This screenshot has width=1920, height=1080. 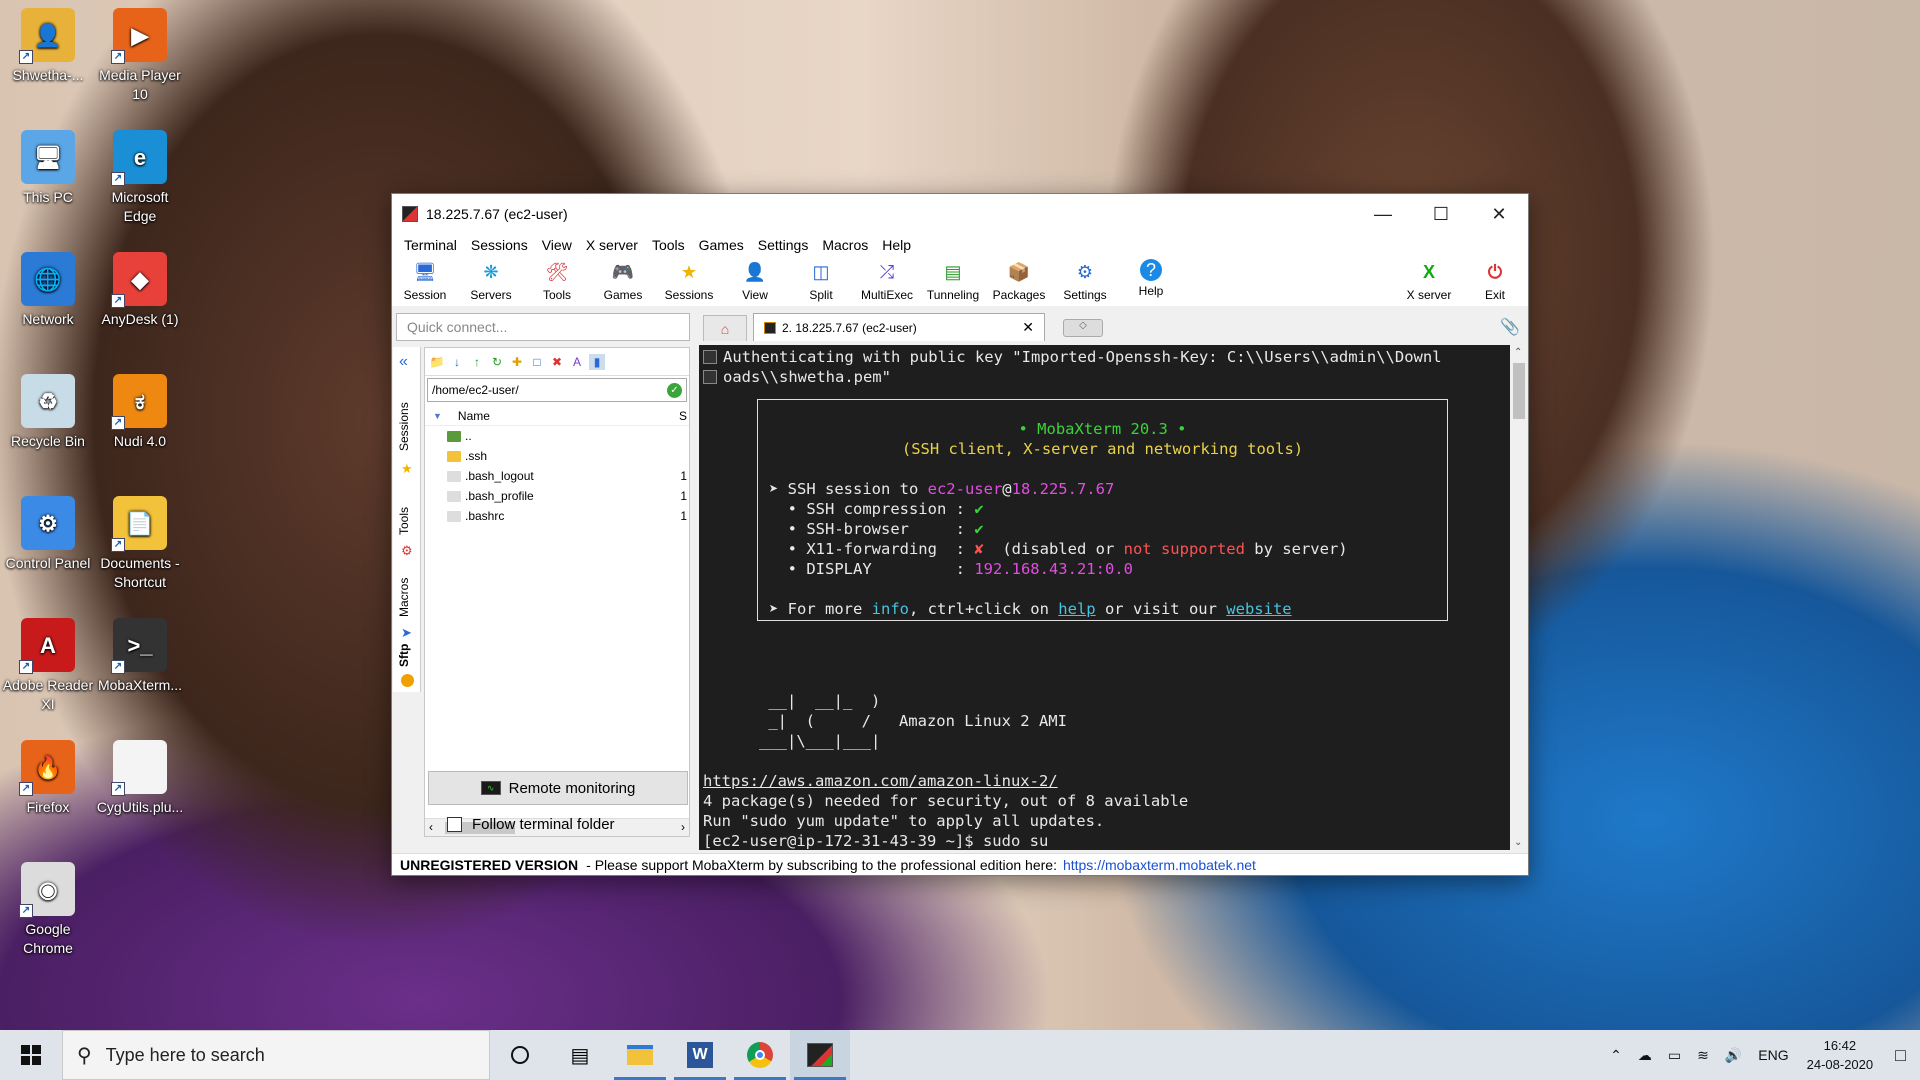 What do you see at coordinates (491, 280) in the screenshot?
I see `toolbar-servers-button: ❋ Servers` at bounding box center [491, 280].